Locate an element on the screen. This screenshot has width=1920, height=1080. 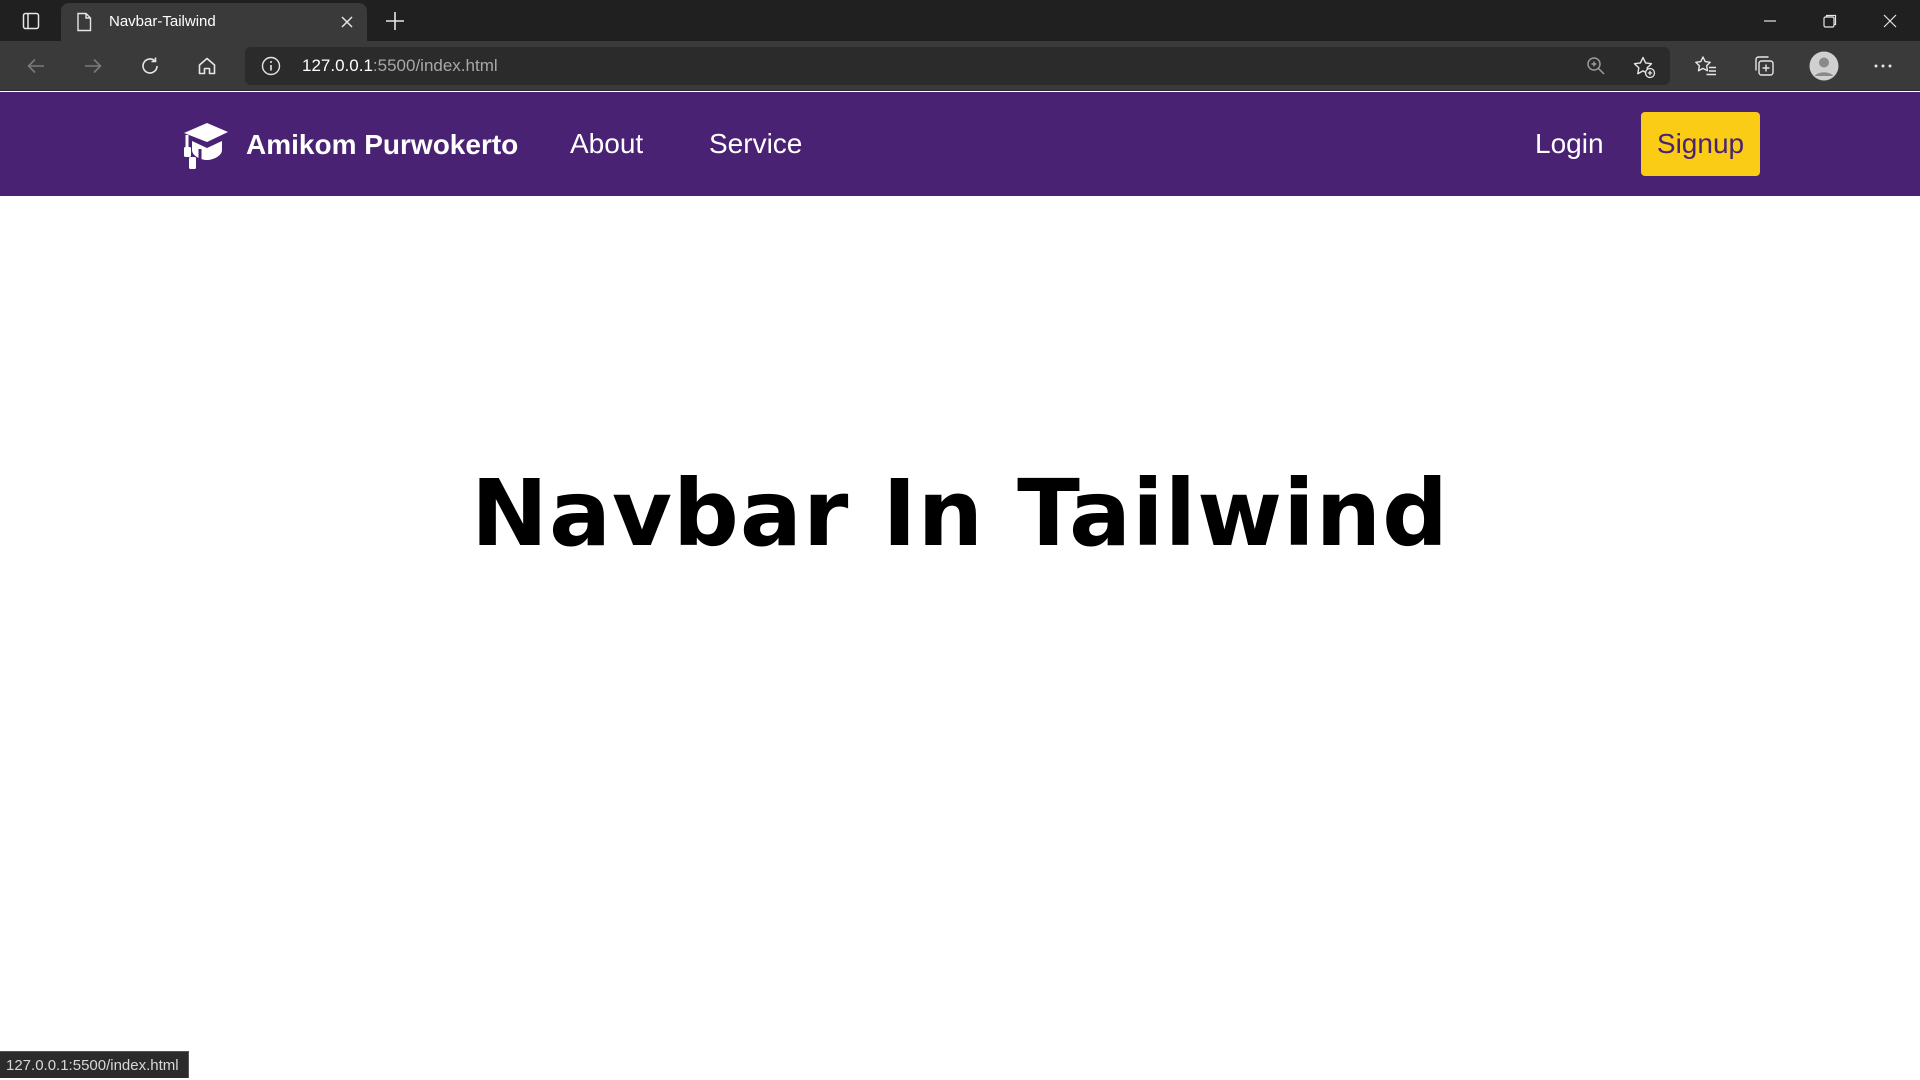
address-host: 127.0.0.1 is located at coordinates (337, 65).